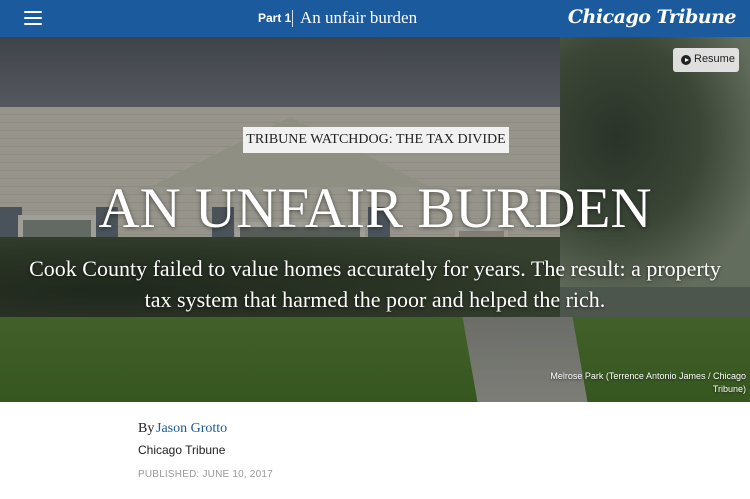 This screenshot has height=499, width=750. I want to click on part-label: Part 1, so click(275, 18).